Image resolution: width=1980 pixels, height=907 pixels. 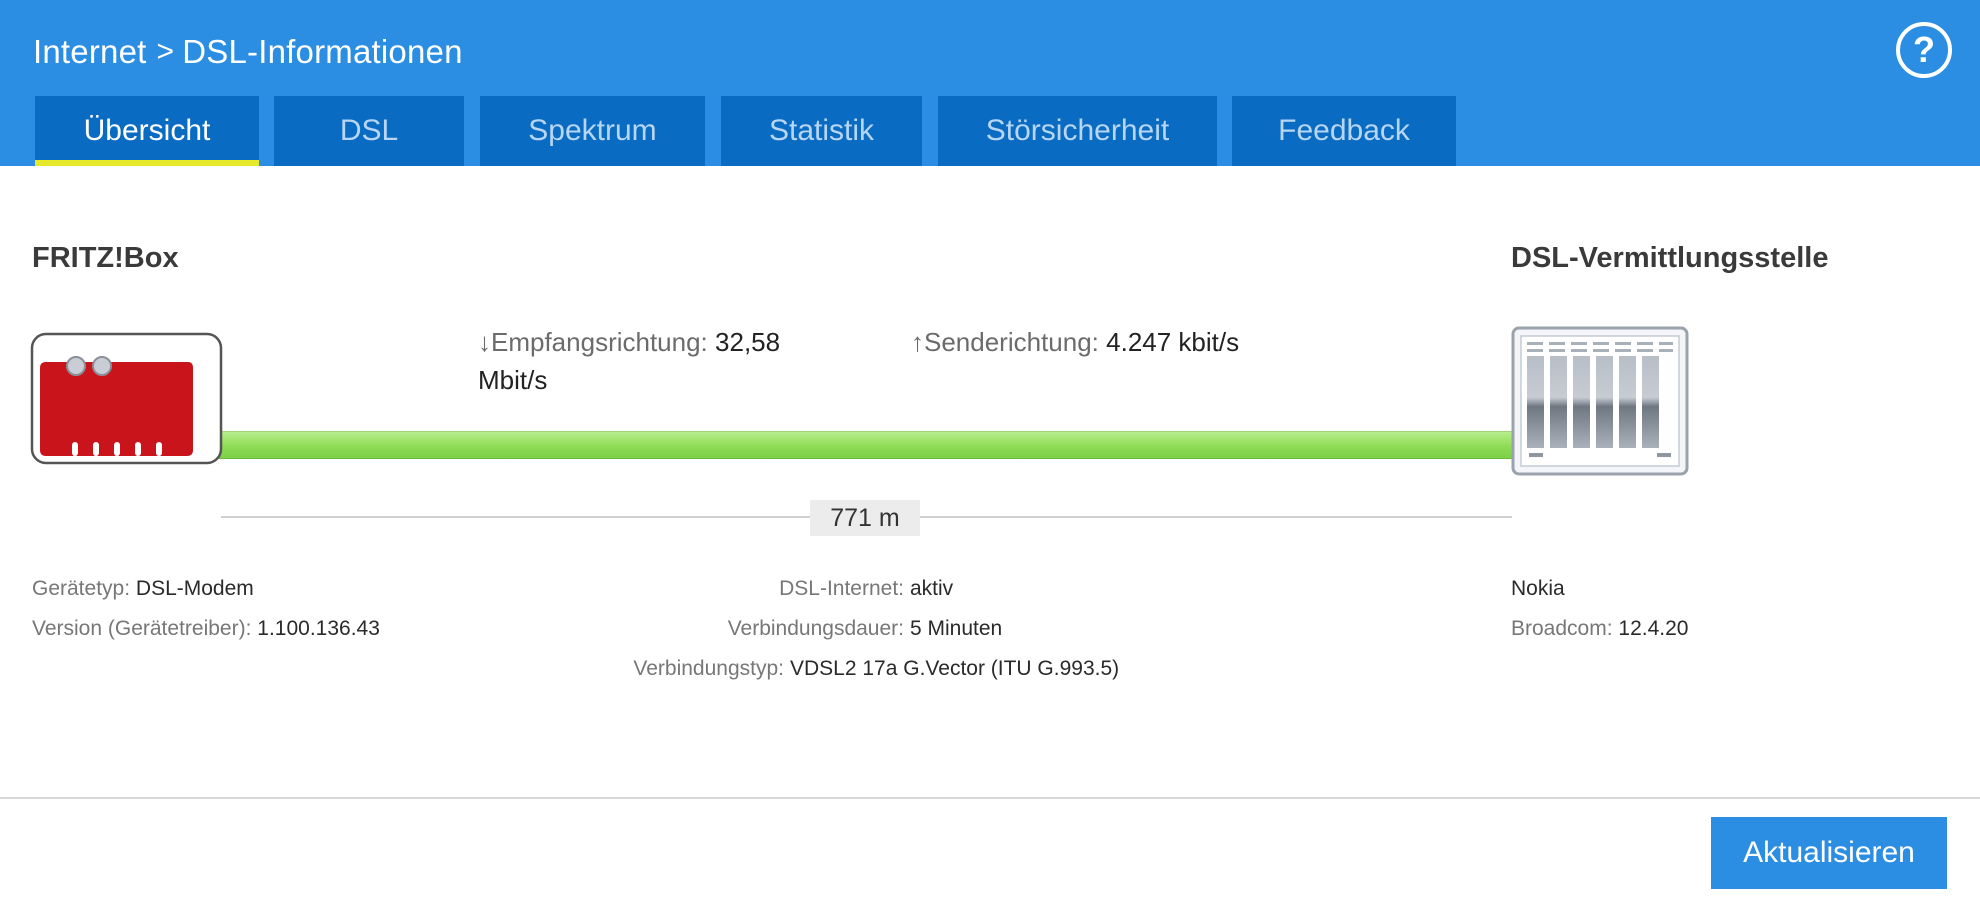 I want to click on downstream-rate: ↓Empfangsrichtung: 32,58 Mbit/s, so click(x=629, y=361).